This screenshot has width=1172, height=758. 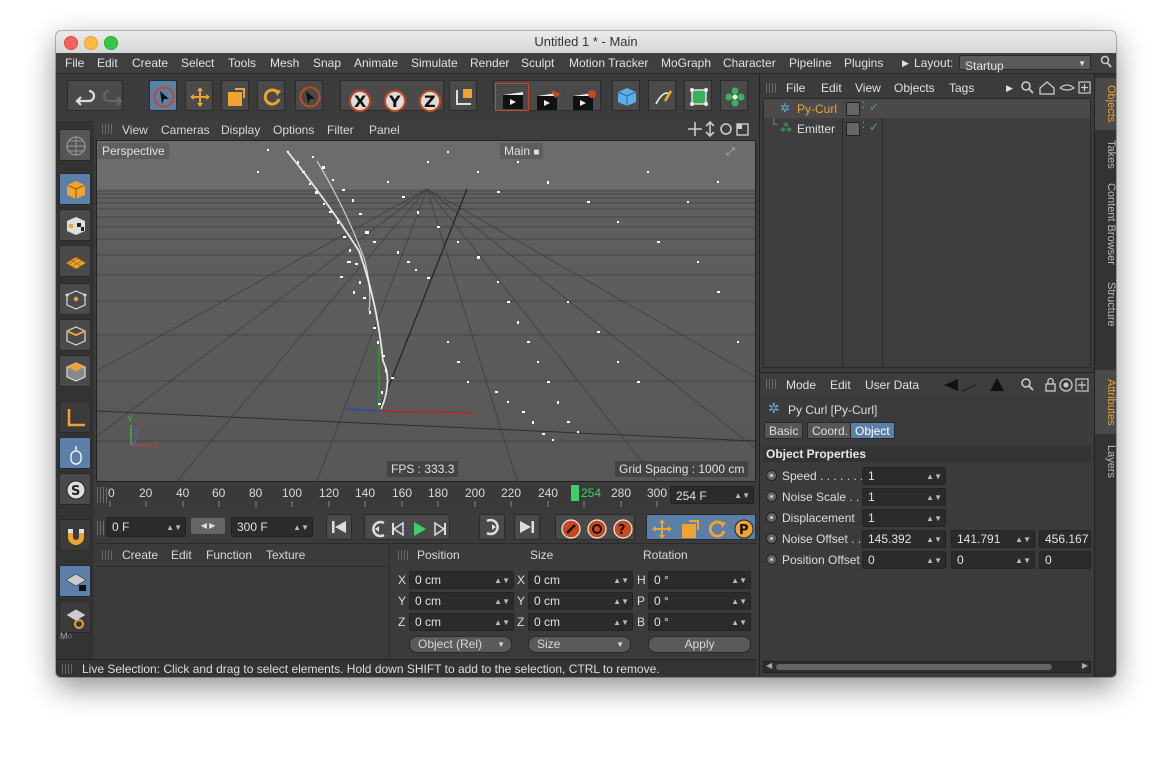 What do you see at coordinates (512, 97) in the screenshot?
I see `render-view-icon` at bounding box center [512, 97].